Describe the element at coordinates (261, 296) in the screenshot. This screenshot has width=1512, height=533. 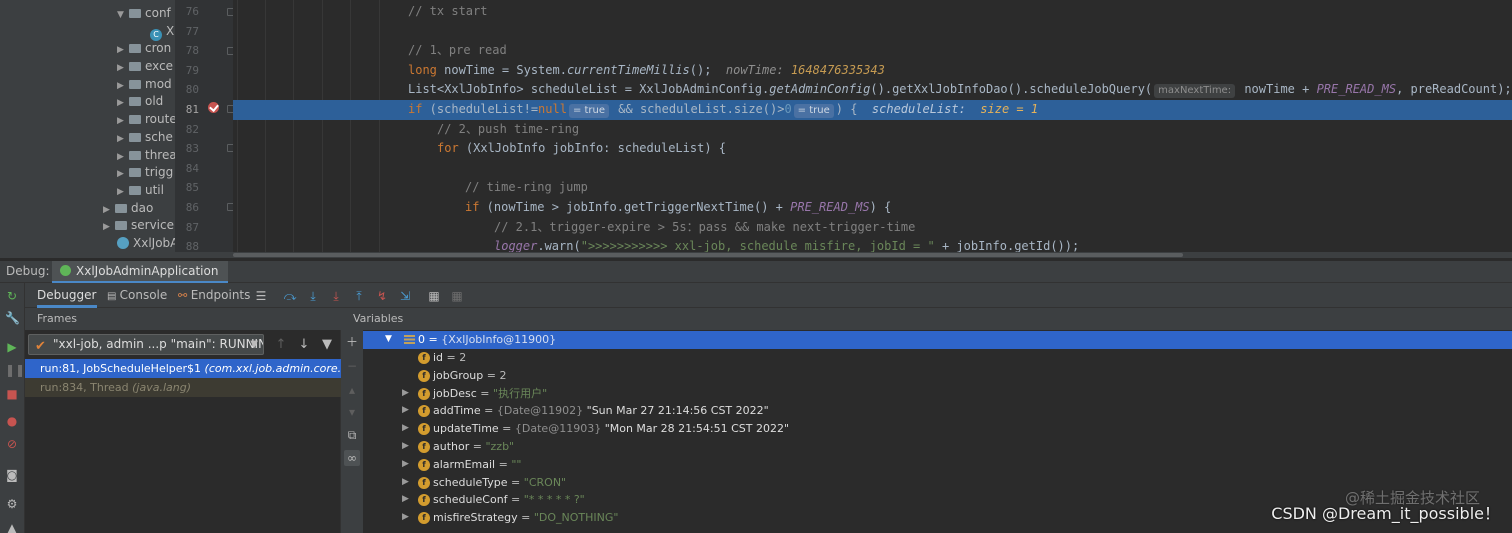
I see `layout-menu-icon: ☰` at that location.